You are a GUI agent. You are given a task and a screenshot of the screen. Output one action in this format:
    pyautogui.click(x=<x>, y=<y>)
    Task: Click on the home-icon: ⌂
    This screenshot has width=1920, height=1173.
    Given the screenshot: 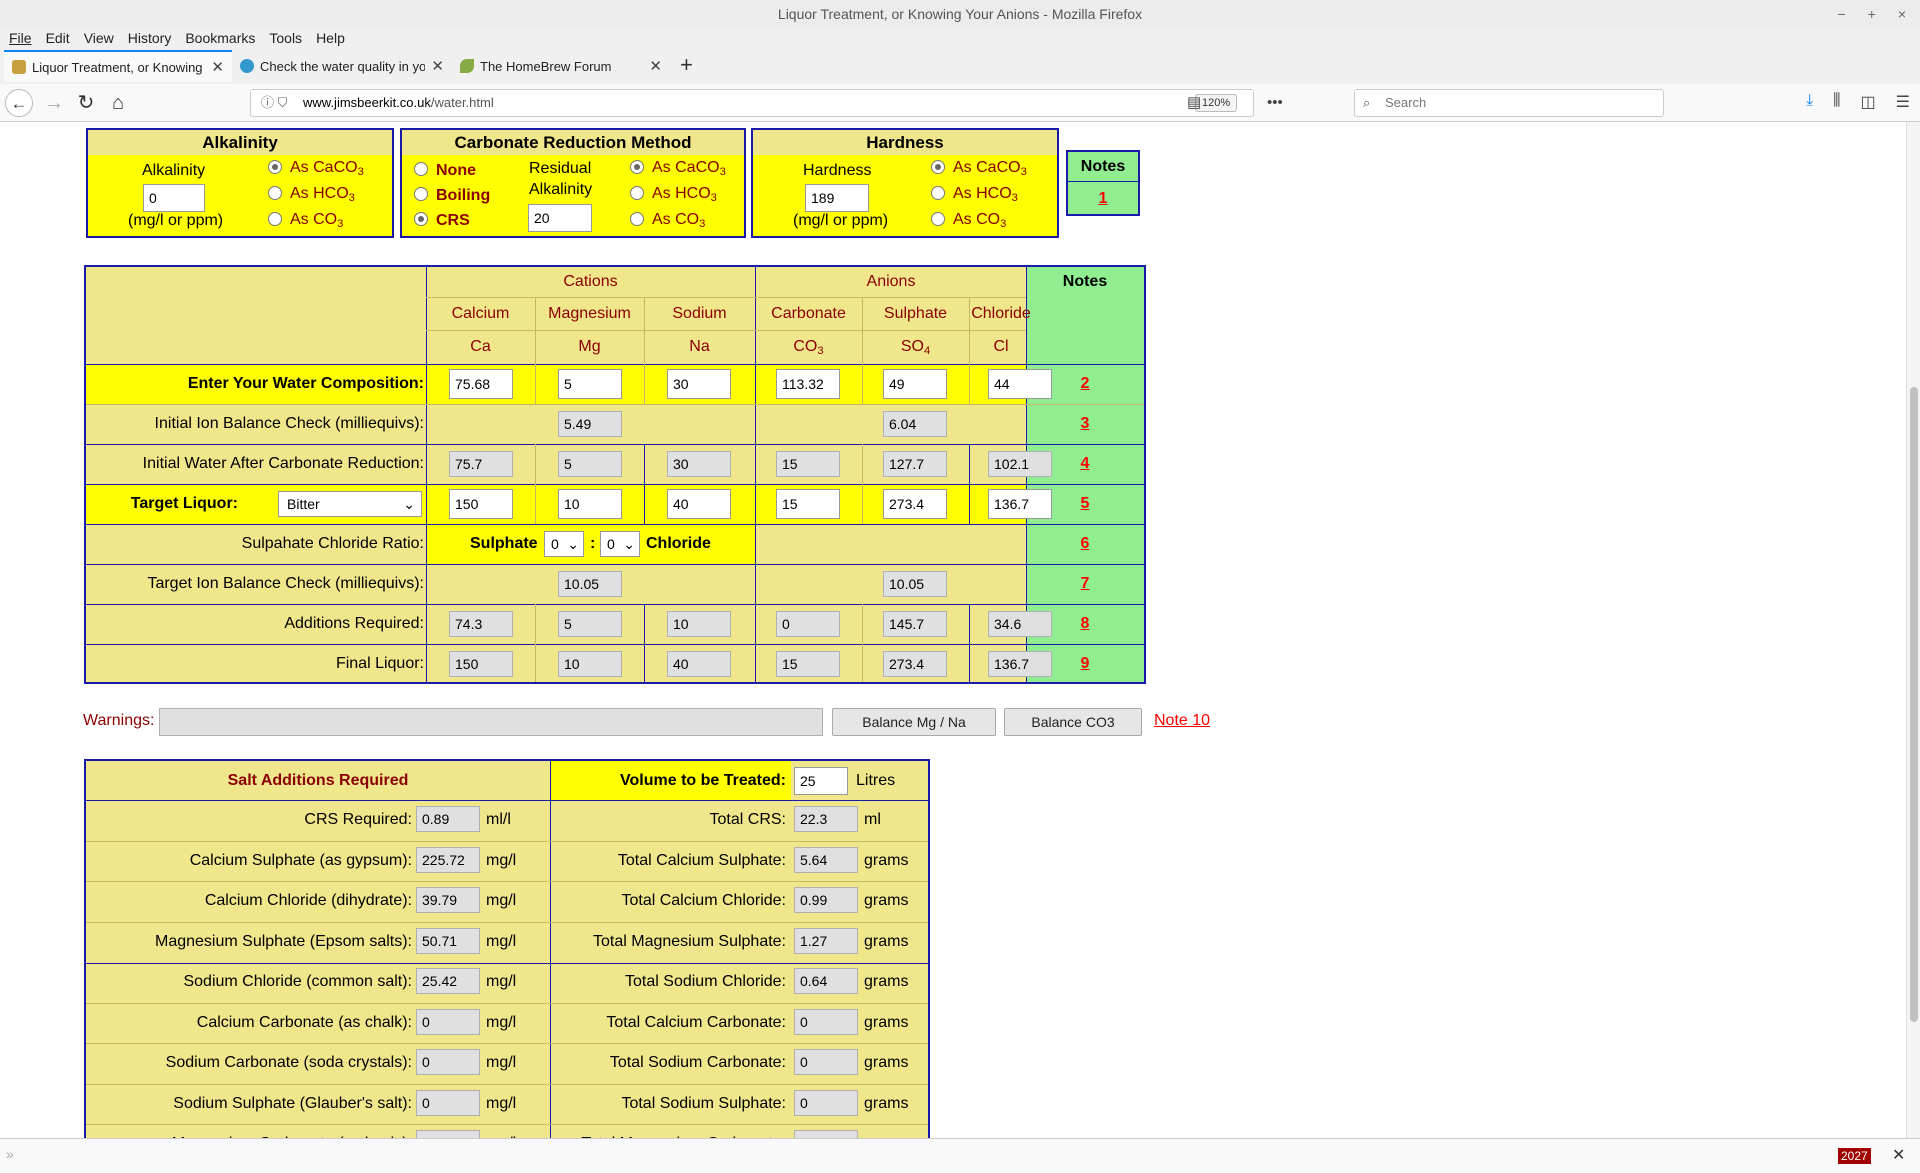 What is the action you would take?
    pyautogui.click(x=118, y=103)
    